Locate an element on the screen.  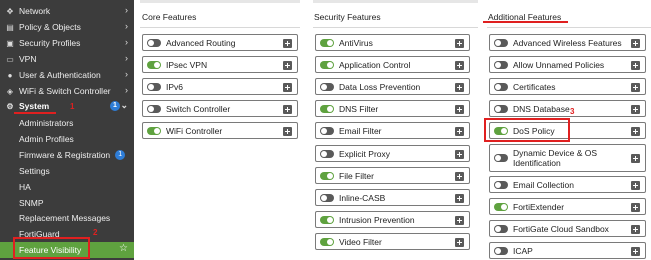
nav-network: ✥ Network › is located at coordinates (67, 11).